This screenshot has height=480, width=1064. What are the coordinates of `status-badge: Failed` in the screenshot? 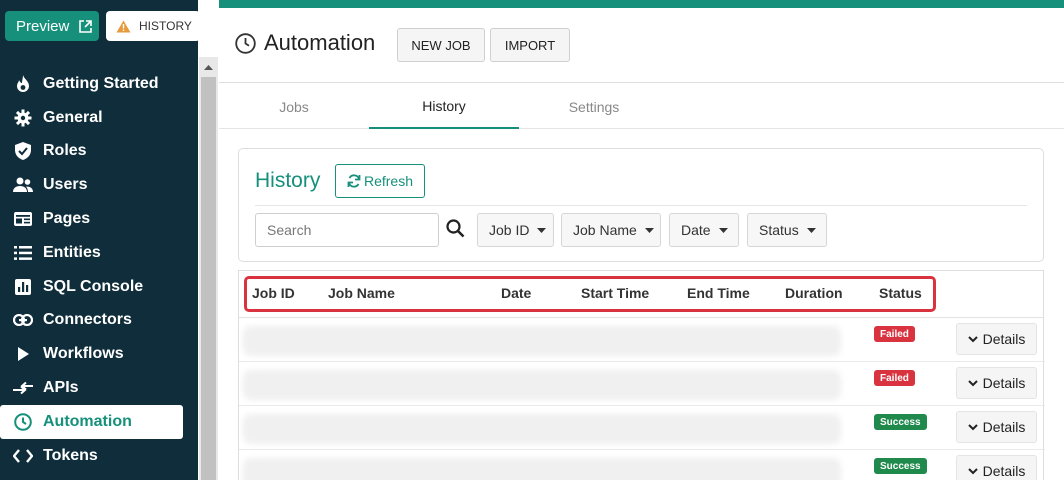 It's located at (894, 334).